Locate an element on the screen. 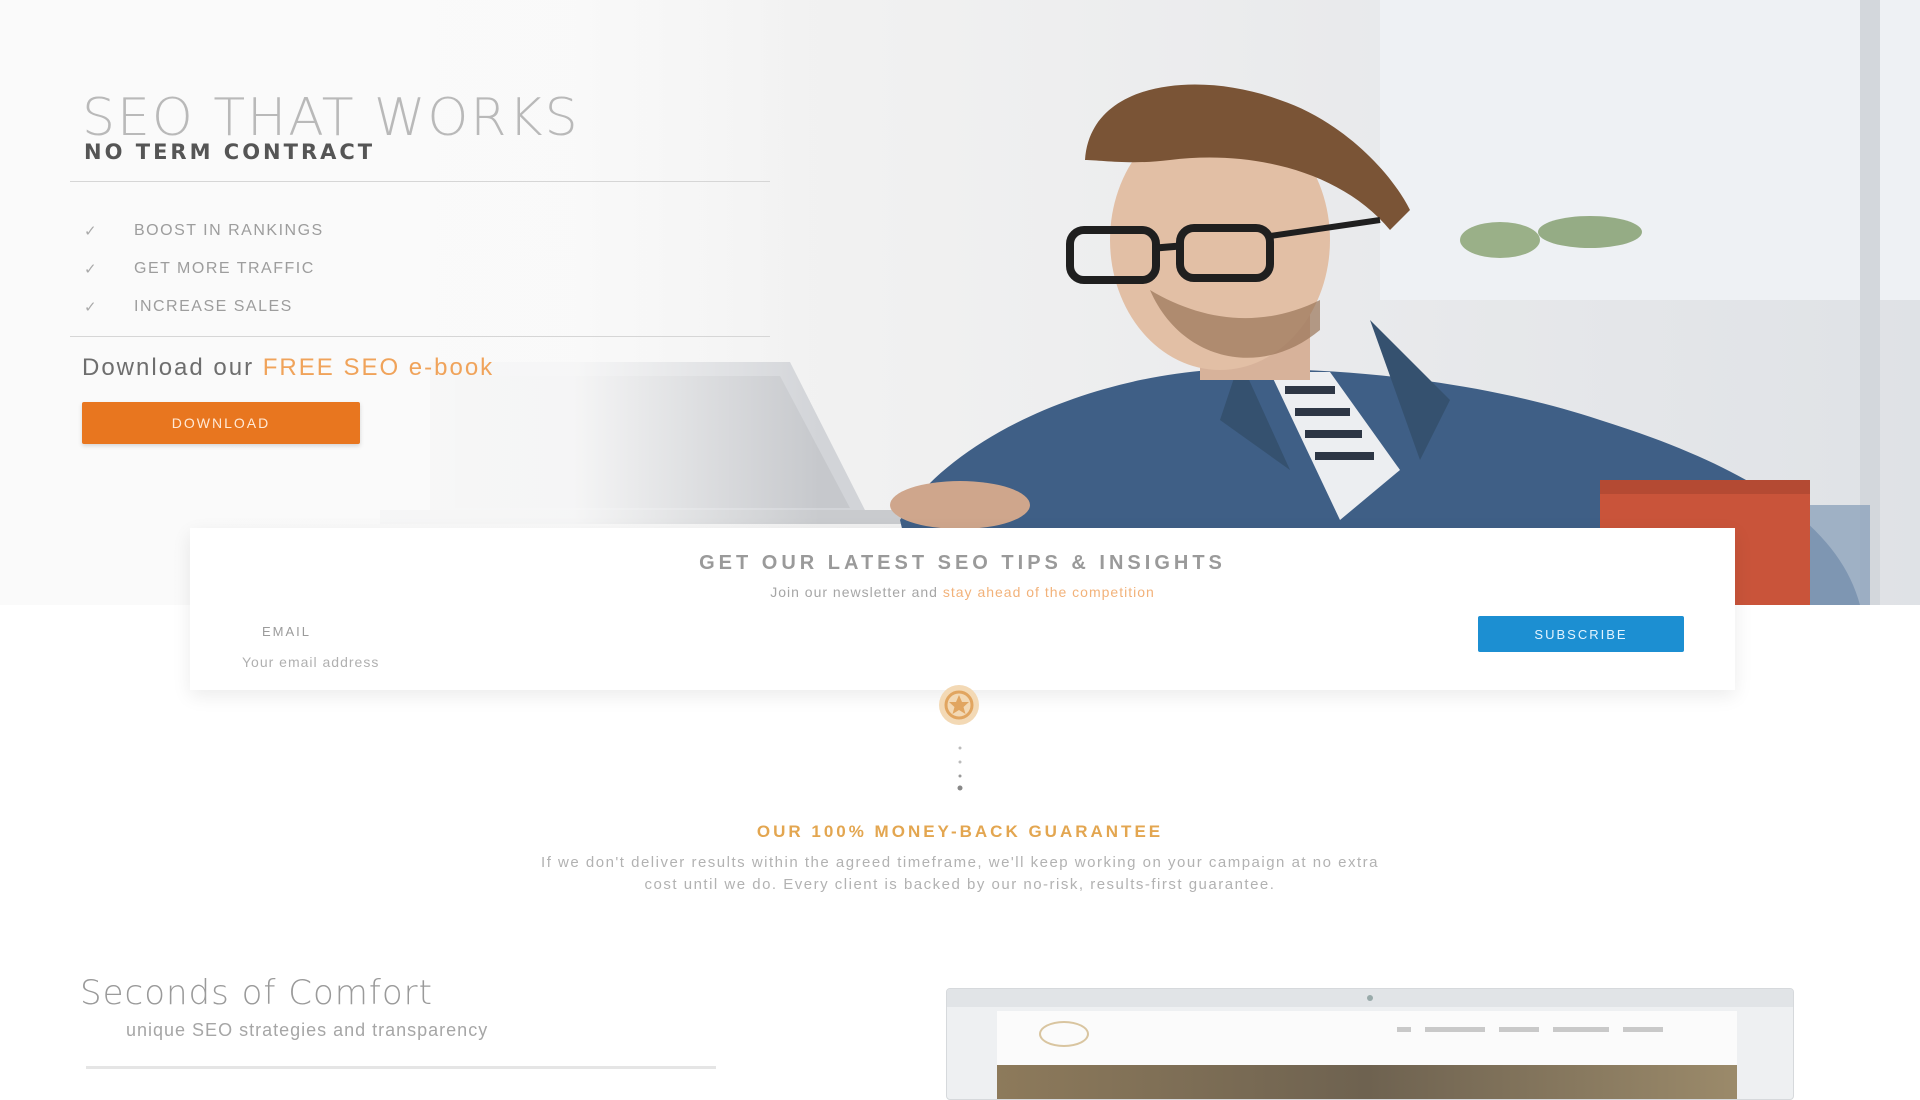 The height and width of the screenshot is (1100, 1920). mockup-logo is located at coordinates (1064, 1034).